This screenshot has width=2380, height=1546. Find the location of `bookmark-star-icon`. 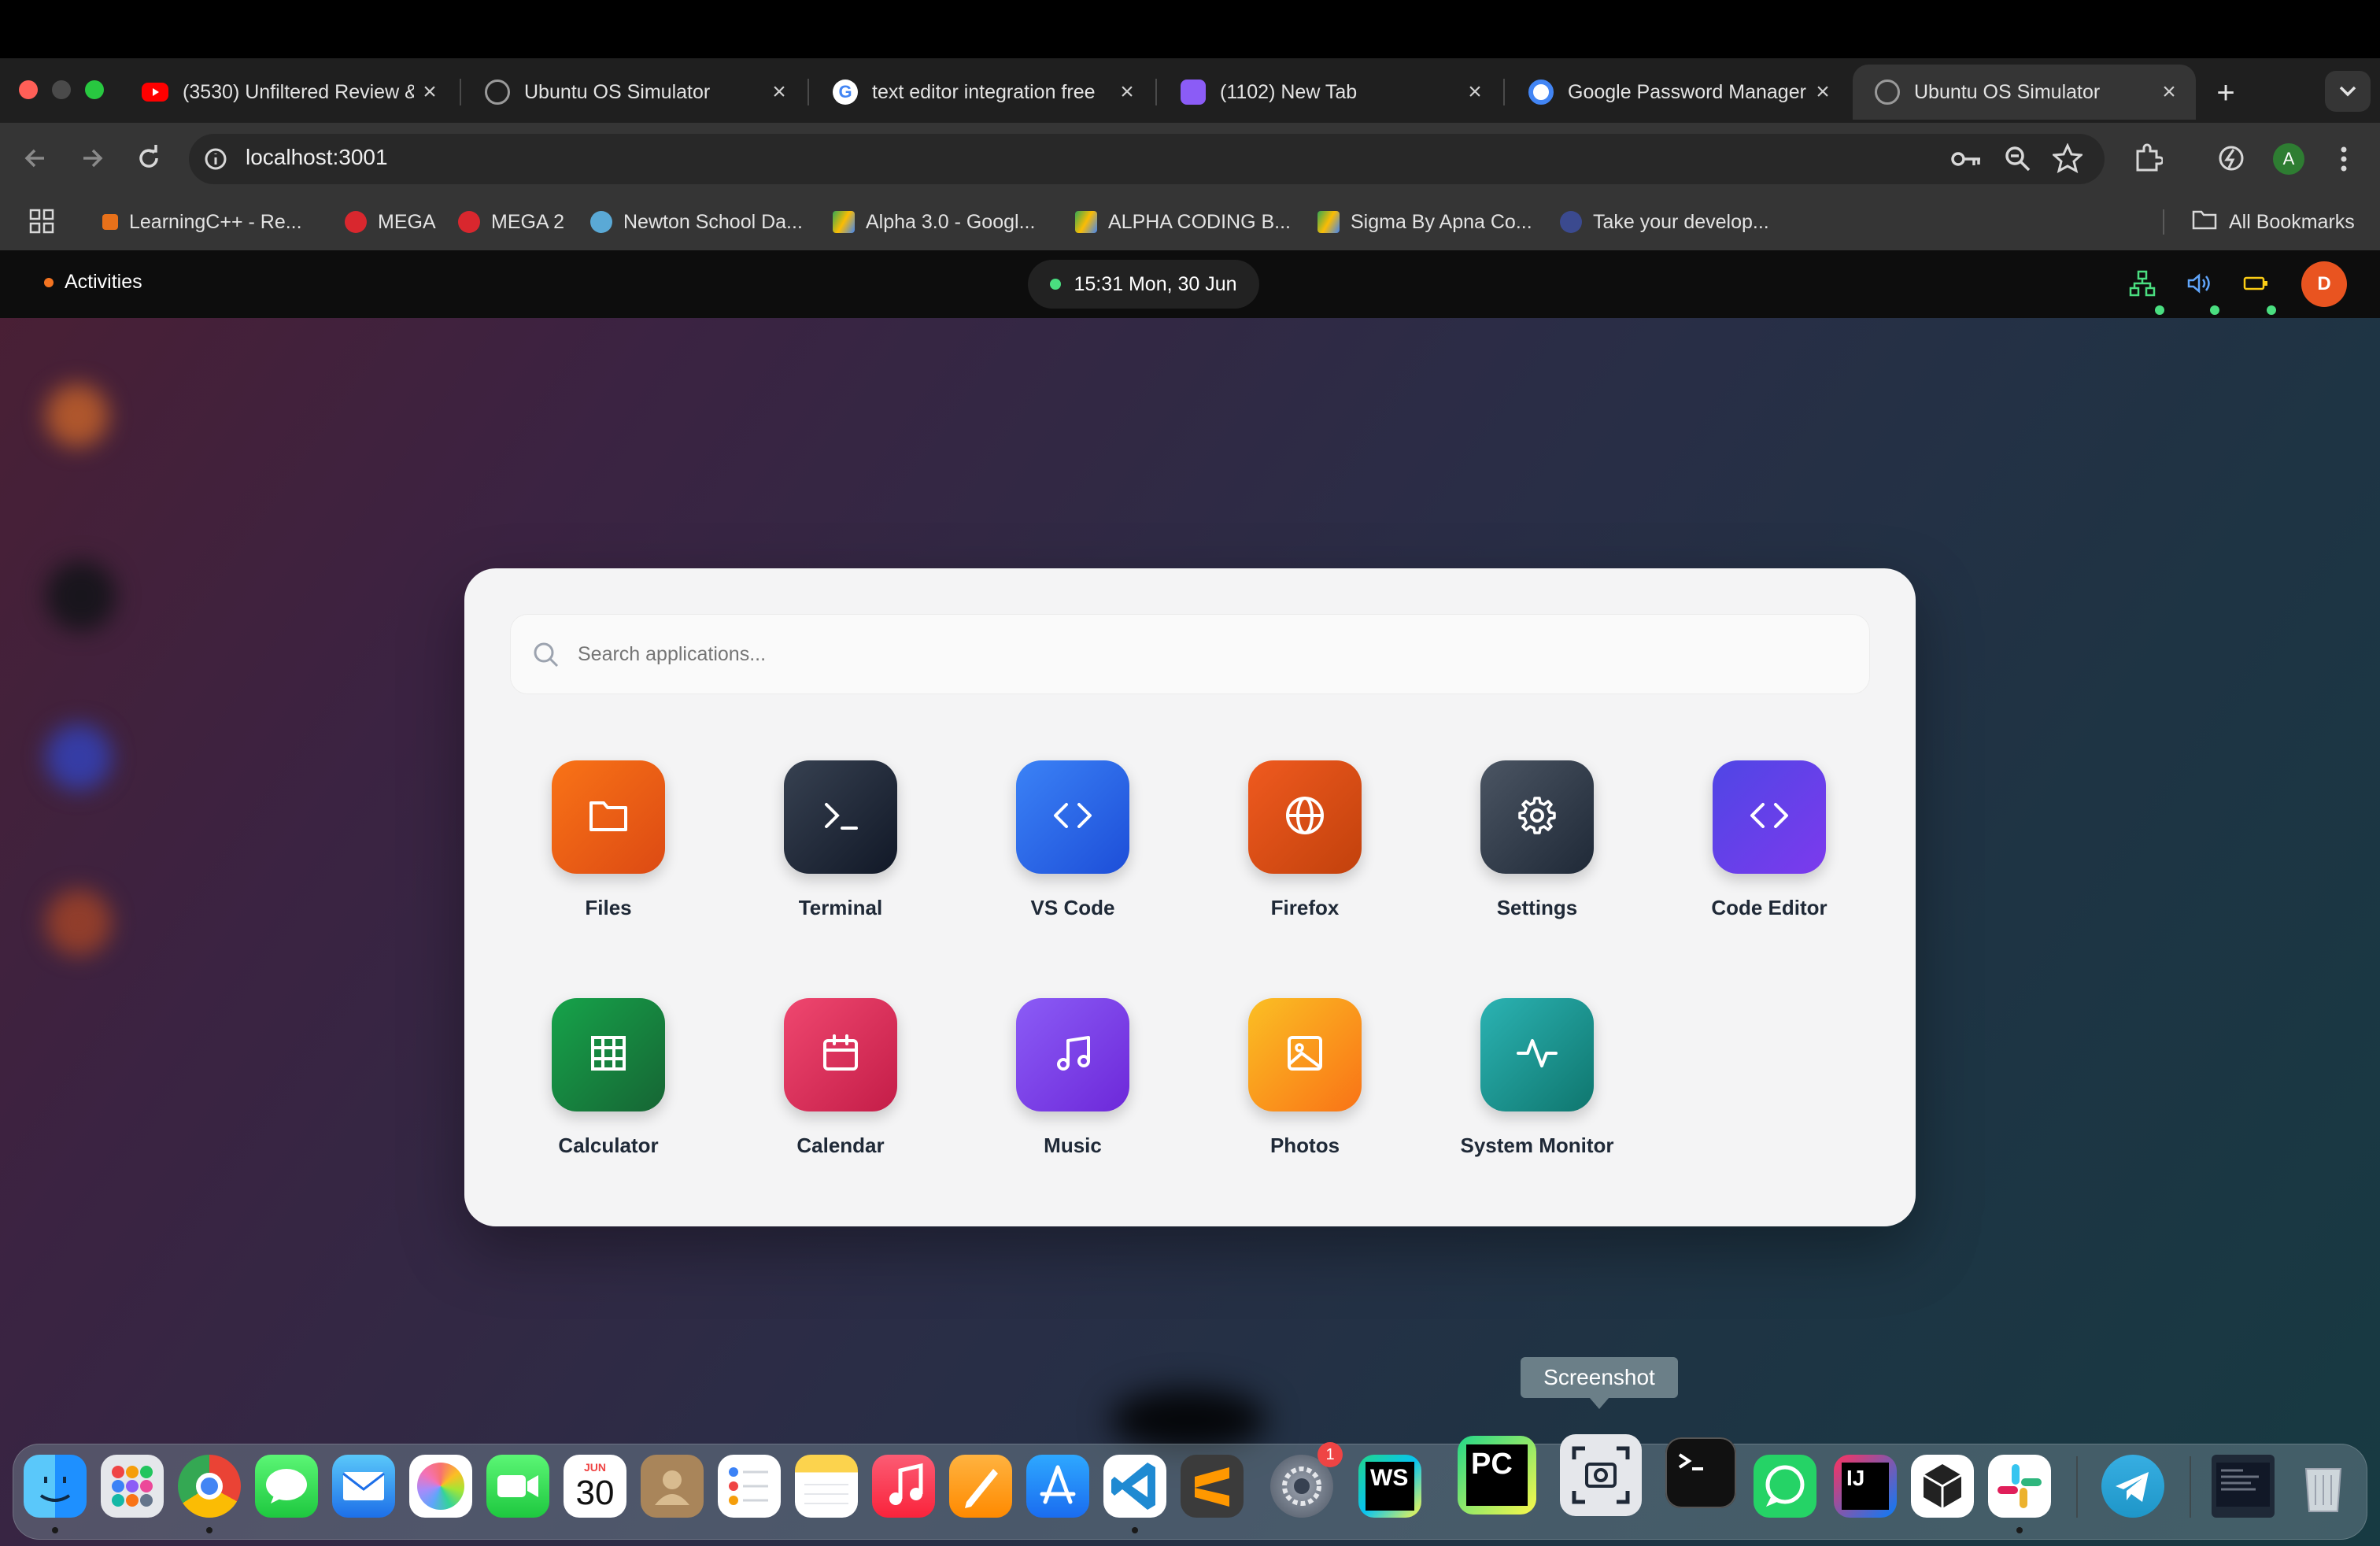

bookmark-star-icon is located at coordinates (2067, 157).